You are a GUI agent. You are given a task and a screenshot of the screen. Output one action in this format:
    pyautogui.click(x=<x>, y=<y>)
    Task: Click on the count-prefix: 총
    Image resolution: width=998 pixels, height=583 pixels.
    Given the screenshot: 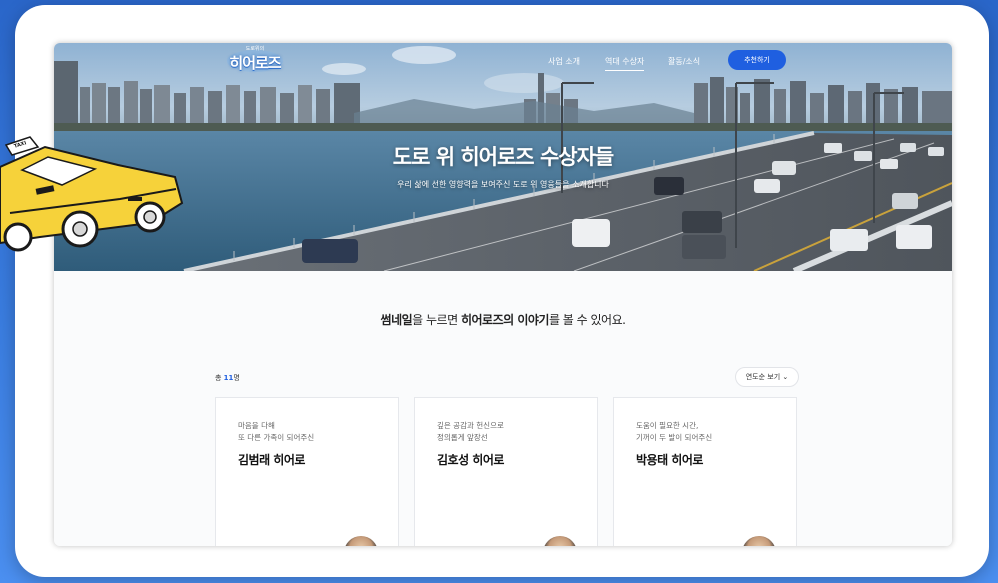 What is the action you would take?
    pyautogui.click(x=219, y=378)
    